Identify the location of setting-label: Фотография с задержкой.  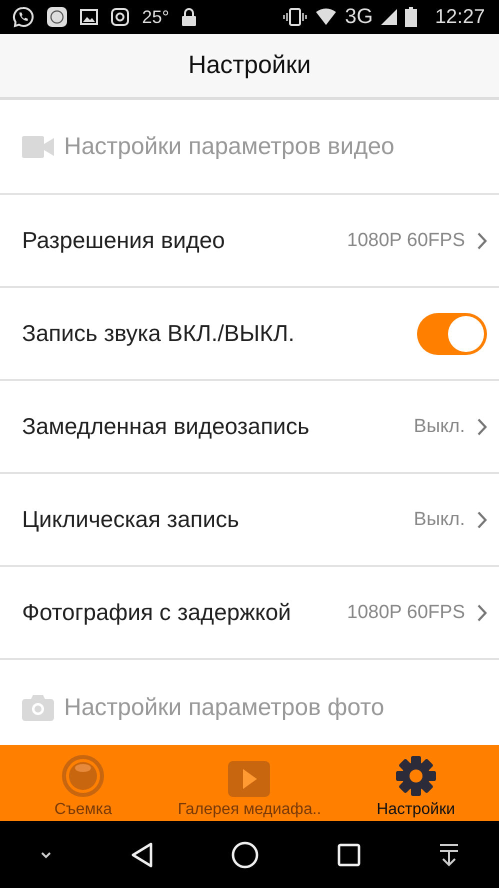
(157, 612).